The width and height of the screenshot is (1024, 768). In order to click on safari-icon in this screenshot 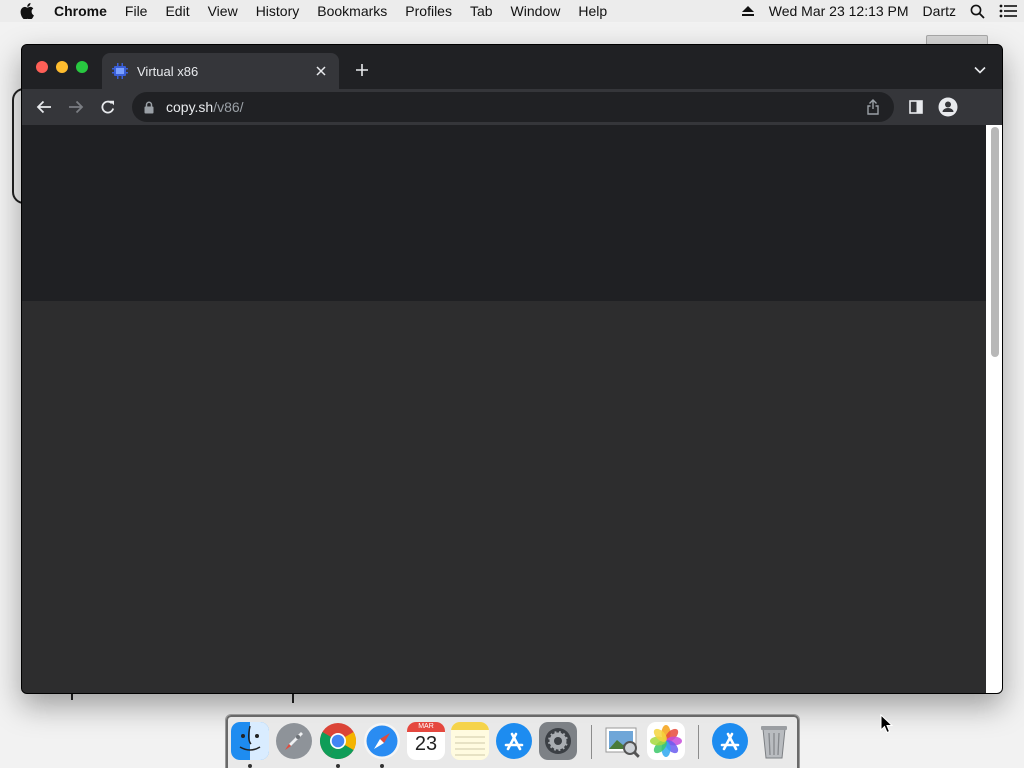, I will do `click(382, 741)`.